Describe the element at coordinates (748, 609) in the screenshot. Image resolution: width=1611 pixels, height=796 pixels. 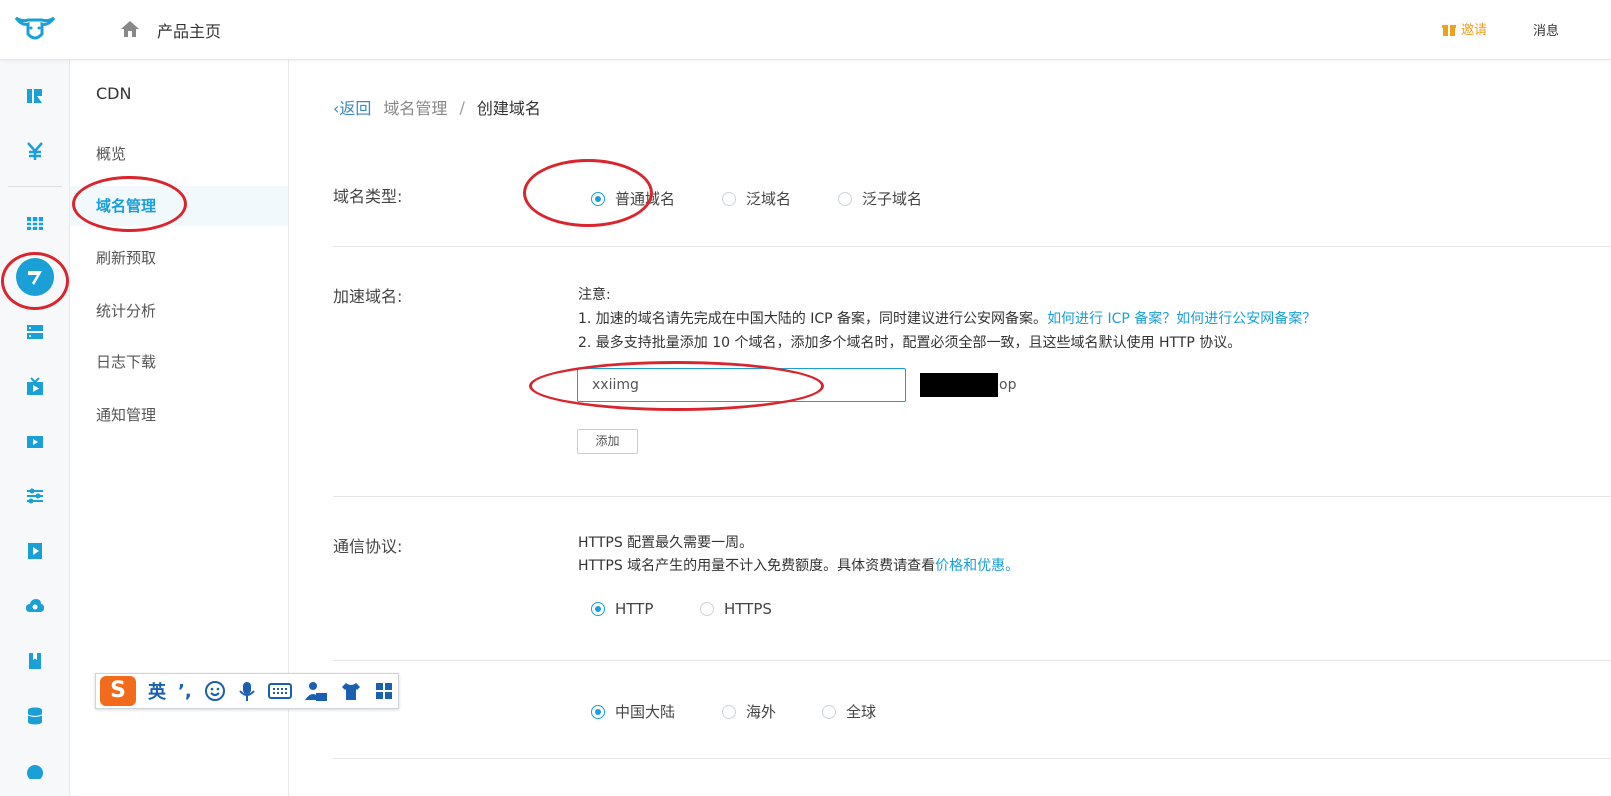
I see `radio-label: HTTPS` at that location.